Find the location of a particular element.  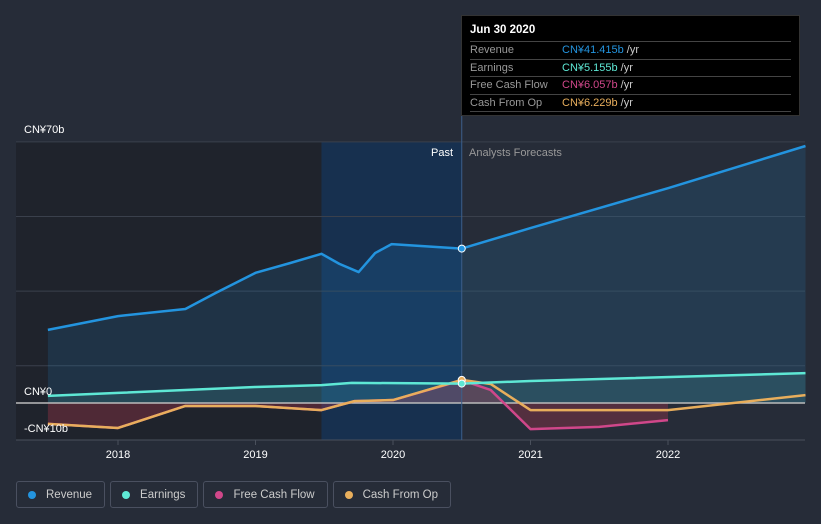

y-tick-label: CN¥0 is located at coordinates (38, 392).